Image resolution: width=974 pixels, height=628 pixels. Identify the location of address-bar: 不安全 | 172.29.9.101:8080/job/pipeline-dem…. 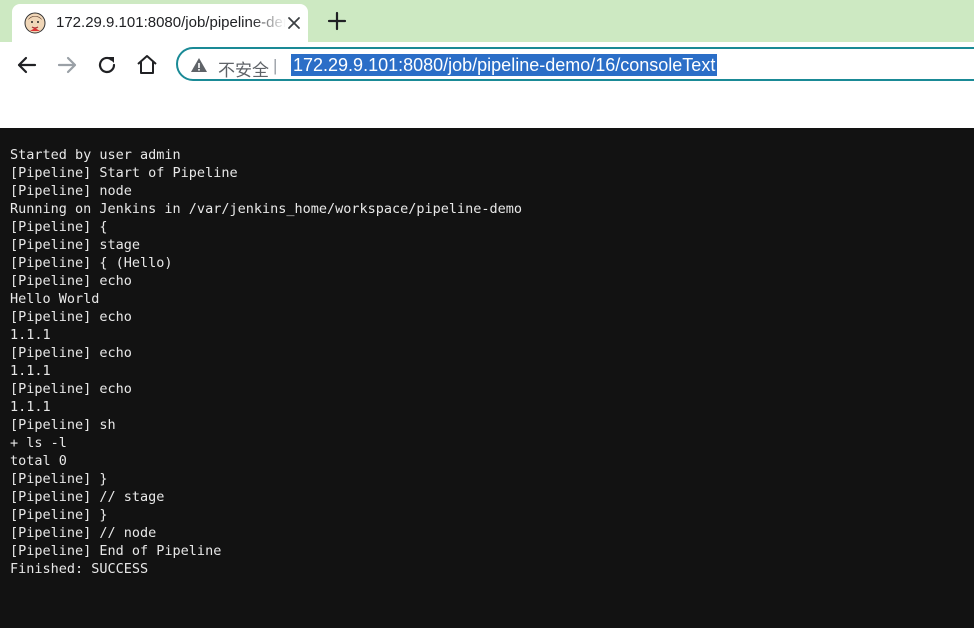
(575, 64).